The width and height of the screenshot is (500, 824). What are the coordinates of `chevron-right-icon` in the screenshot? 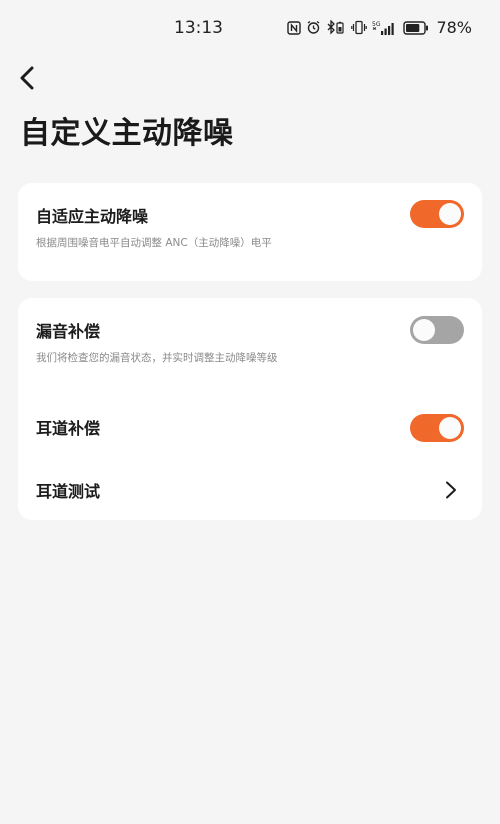 It's located at (451, 490).